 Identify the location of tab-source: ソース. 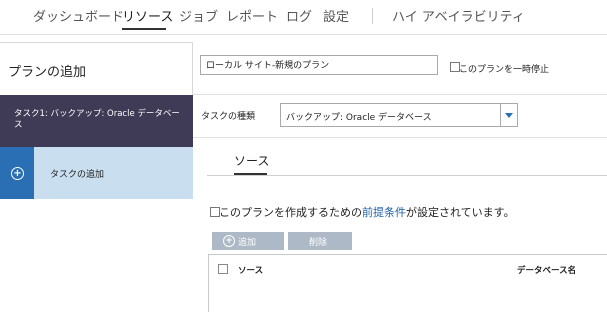
(251, 160).